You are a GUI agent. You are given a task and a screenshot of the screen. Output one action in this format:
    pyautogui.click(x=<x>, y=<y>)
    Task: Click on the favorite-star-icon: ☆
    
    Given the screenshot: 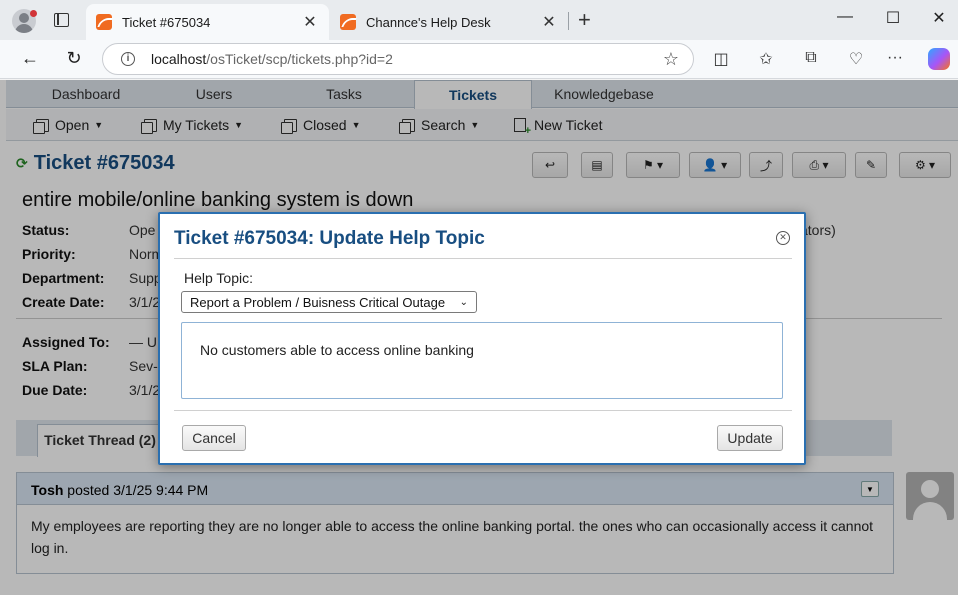 What is the action you would take?
    pyautogui.click(x=671, y=59)
    